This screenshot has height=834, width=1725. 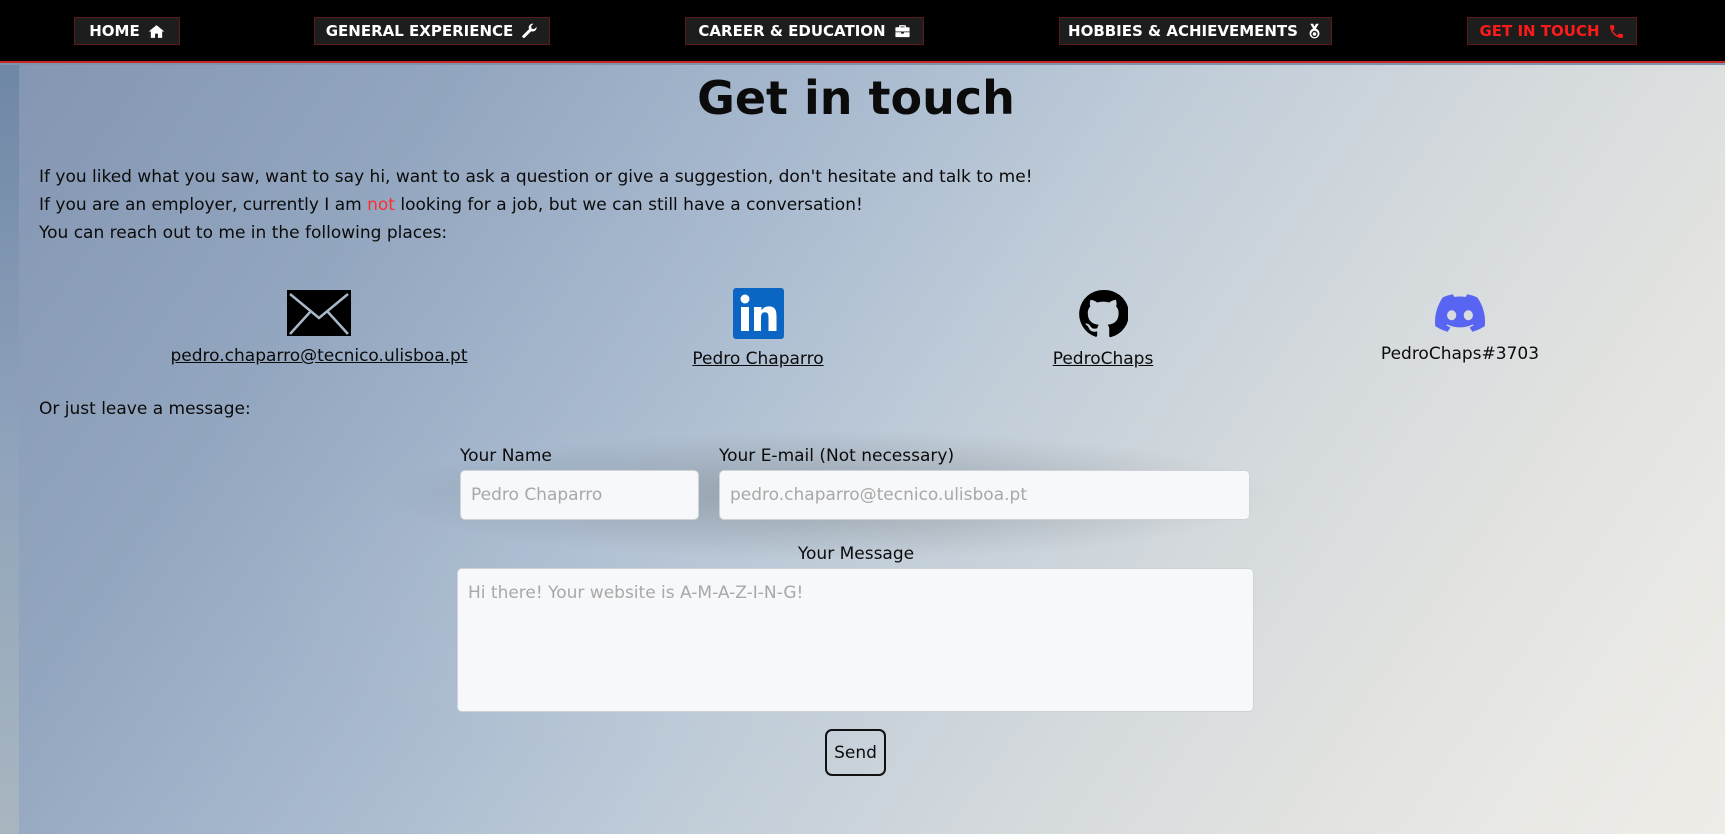 I want to click on nav-career-education-button: CAREER & EDUCATION, so click(x=804, y=31).